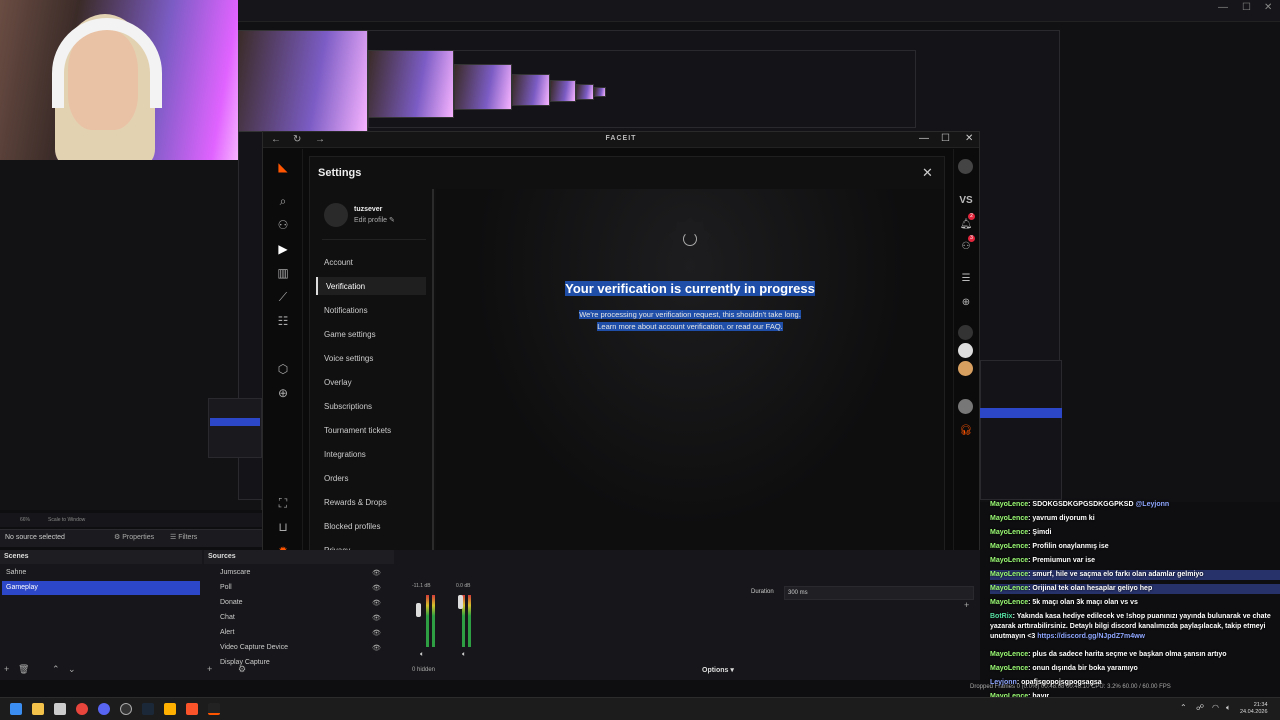  I want to click on scene-item: Sahne, so click(101, 573).